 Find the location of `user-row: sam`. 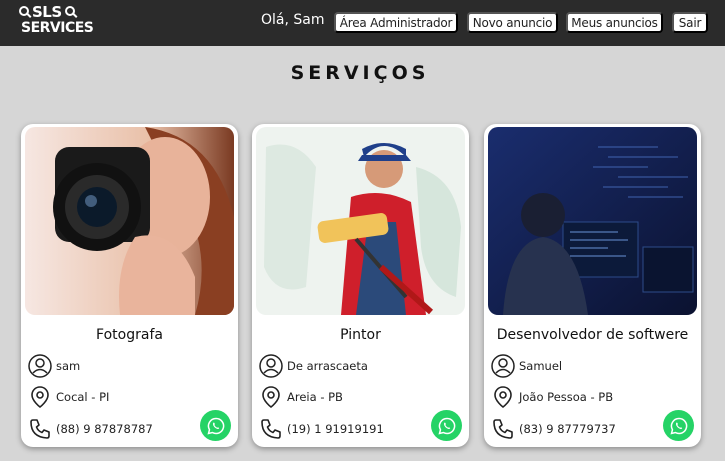

user-row: sam is located at coordinates (53, 366).